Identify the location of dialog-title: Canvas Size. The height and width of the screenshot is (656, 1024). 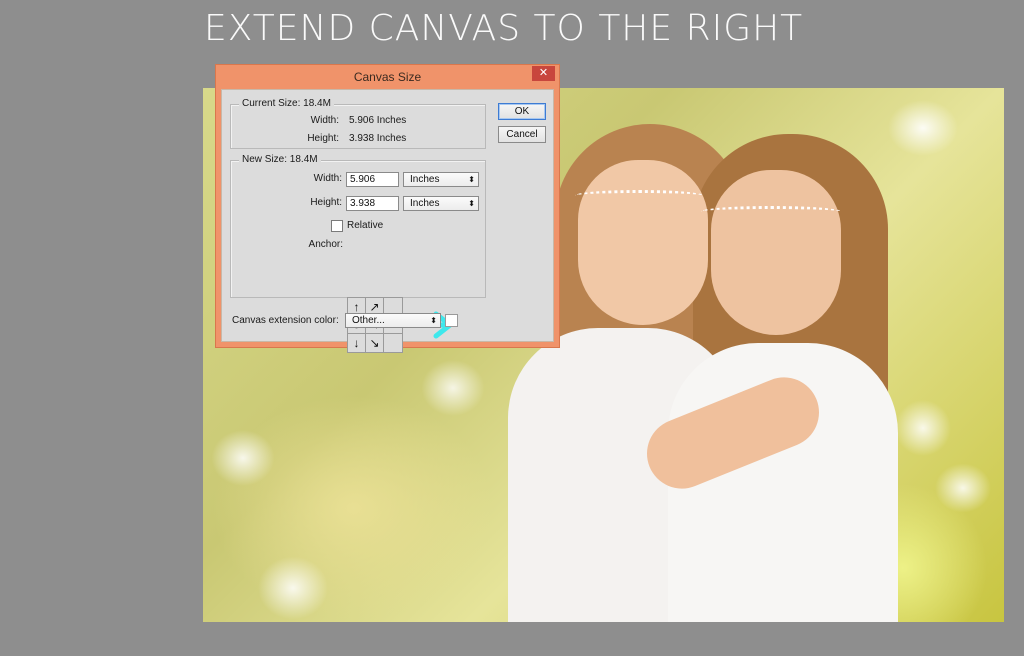
(387, 77).